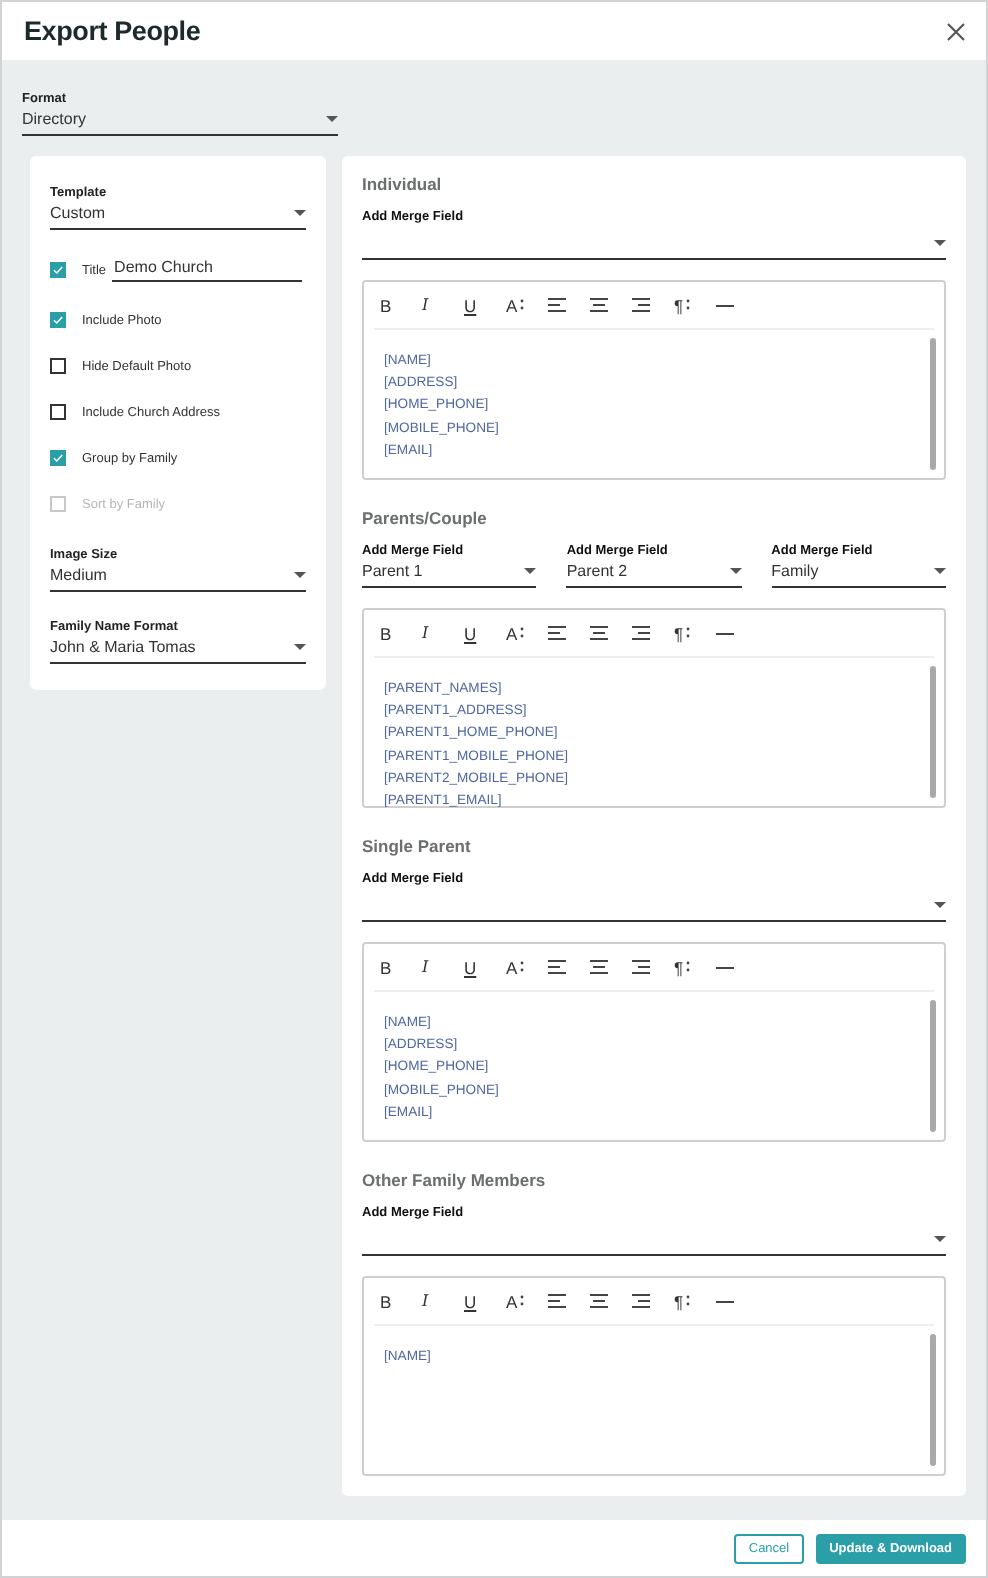 This screenshot has height=1578, width=988. What do you see at coordinates (78, 575) in the screenshot?
I see `select-value: Medium` at bounding box center [78, 575].